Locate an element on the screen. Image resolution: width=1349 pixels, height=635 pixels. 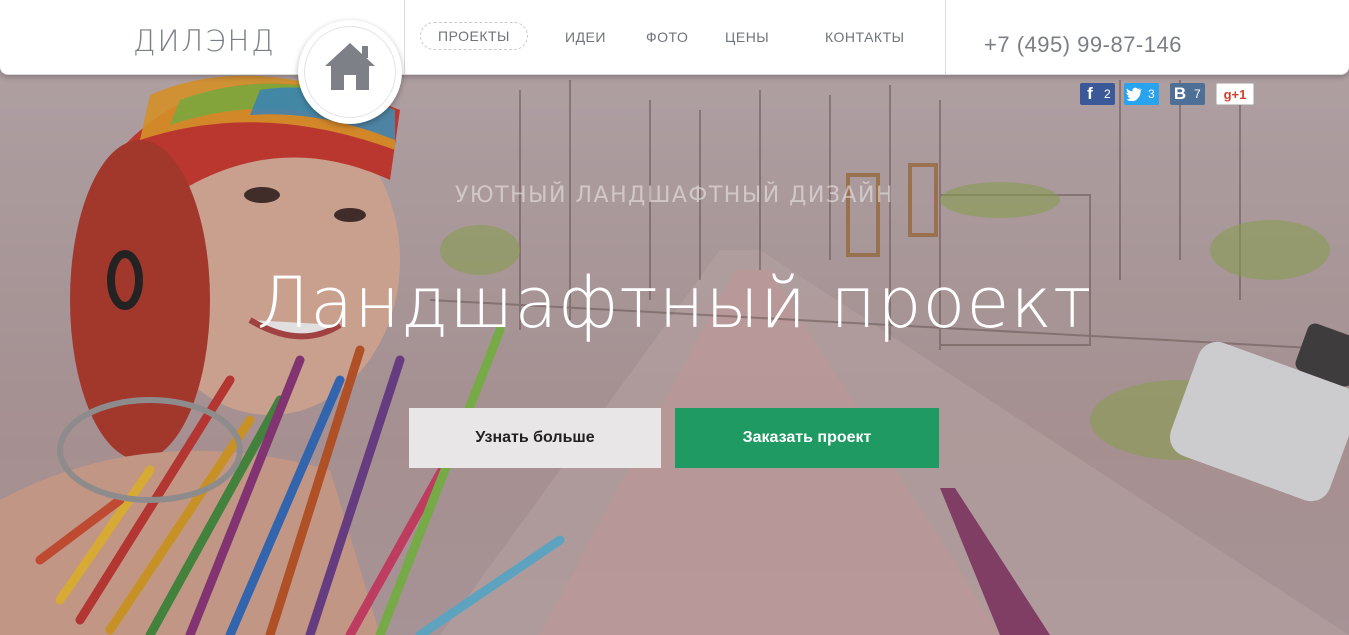
home-icon is located at coordinates (350, 66).